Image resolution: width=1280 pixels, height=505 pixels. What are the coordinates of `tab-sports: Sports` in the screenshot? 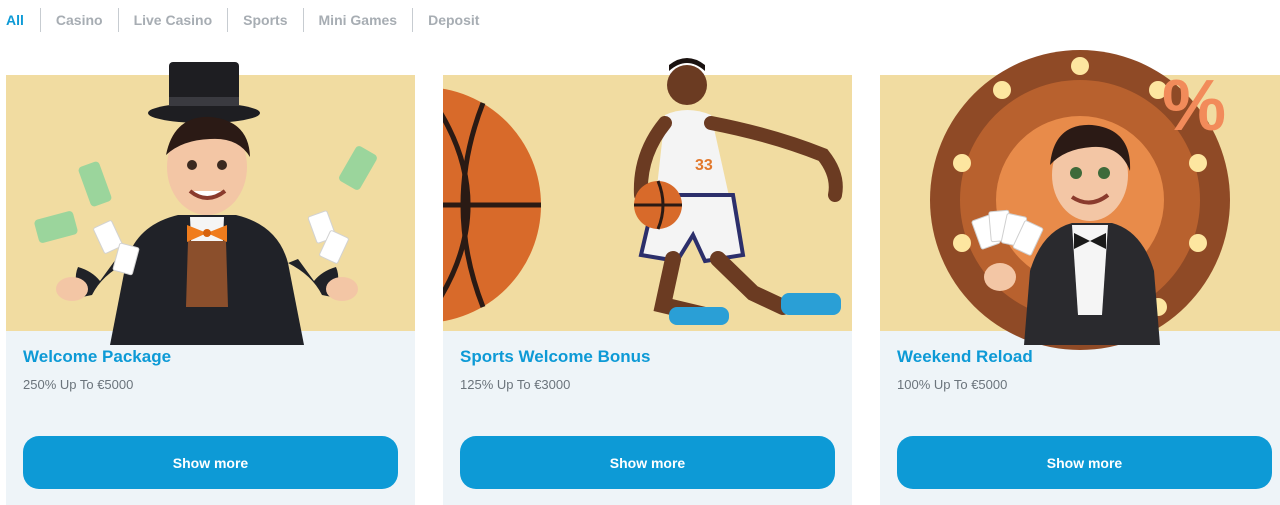 It's located at (264, 20).